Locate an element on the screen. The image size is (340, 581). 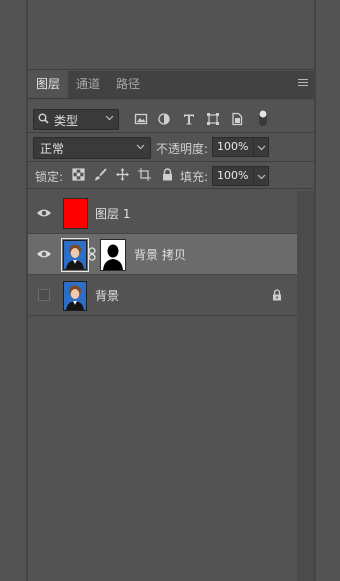
tab-paths: 路径 is located at coordinates (128, 84).